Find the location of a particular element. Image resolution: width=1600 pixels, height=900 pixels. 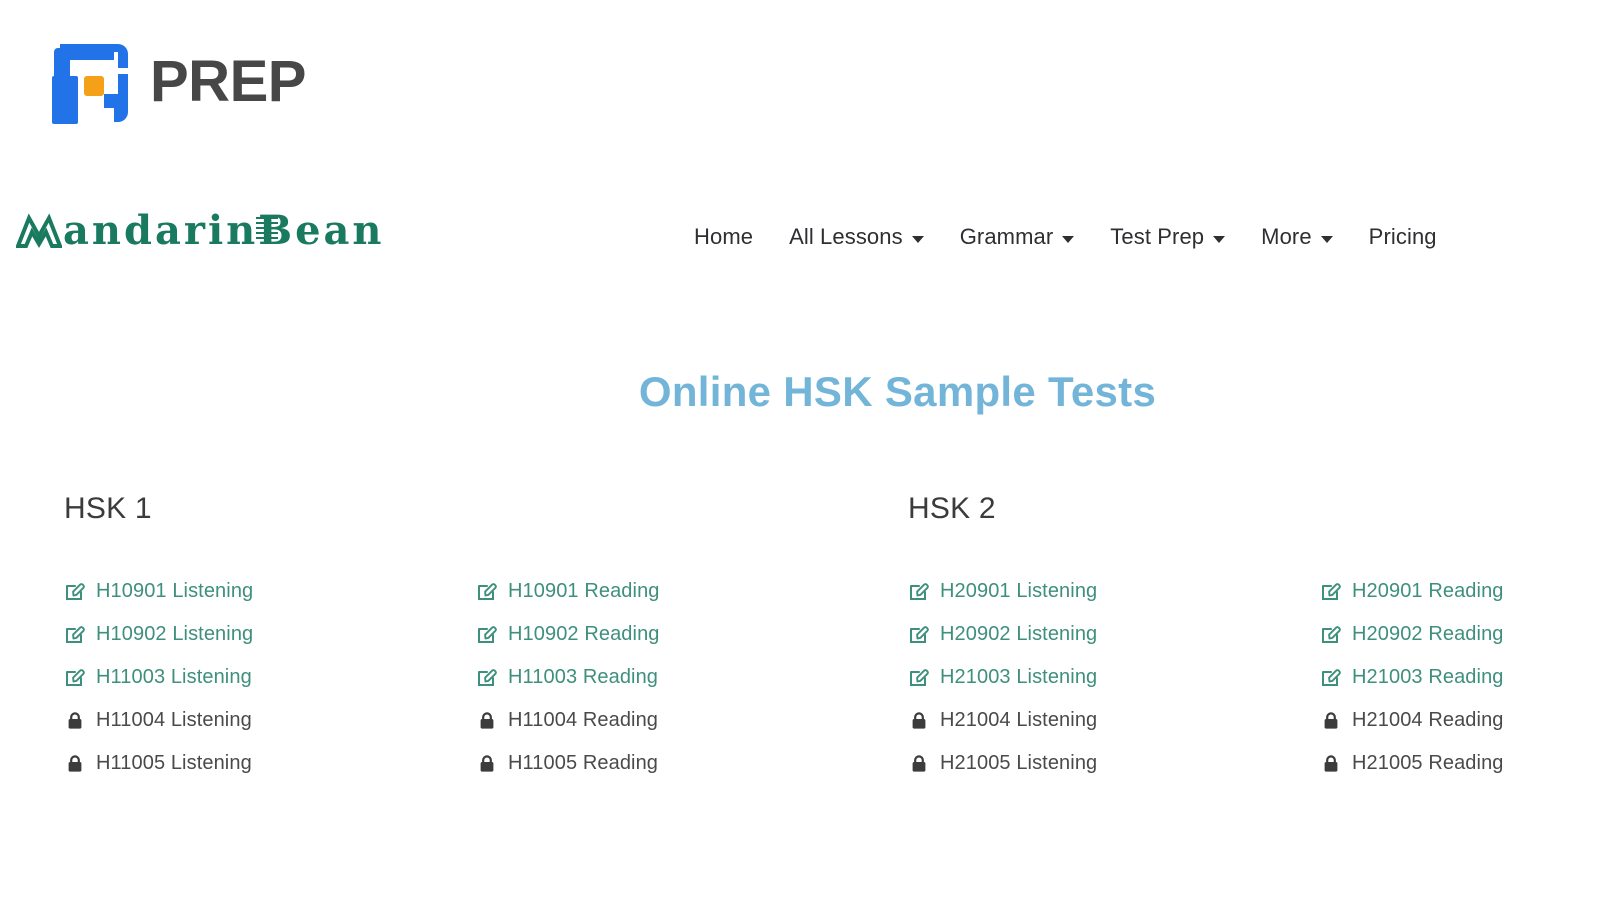

test-link-row: H11003 Reading is located at coordinates (682, 677).